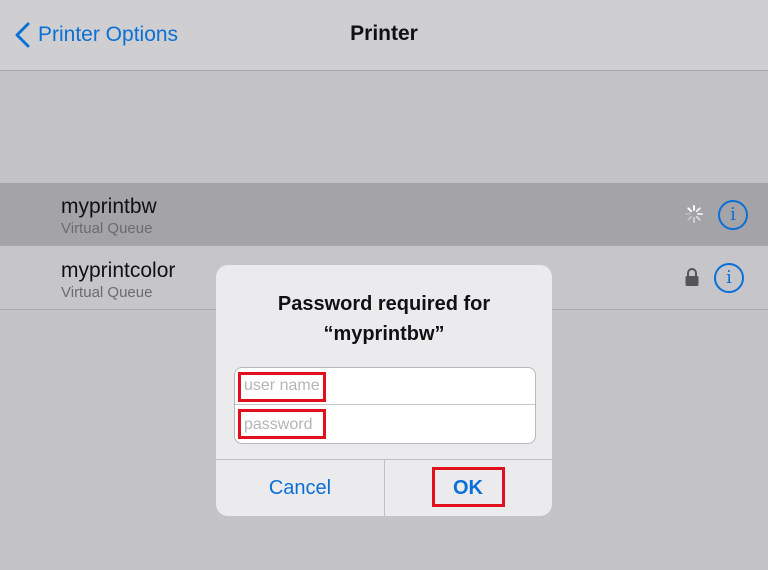  I want to click on dialog-title: Password required for “myprintbw”, so click(384, 319).